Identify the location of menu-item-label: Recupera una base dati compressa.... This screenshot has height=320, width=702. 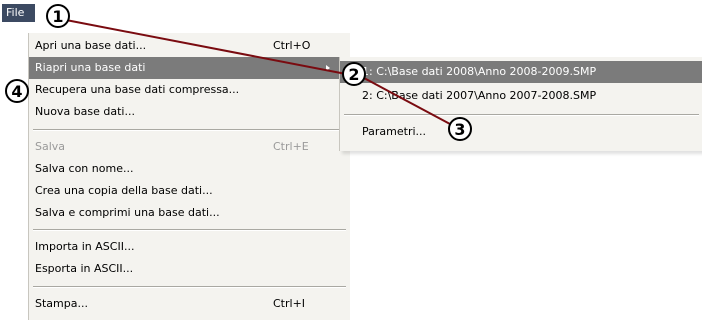
(137, 89).